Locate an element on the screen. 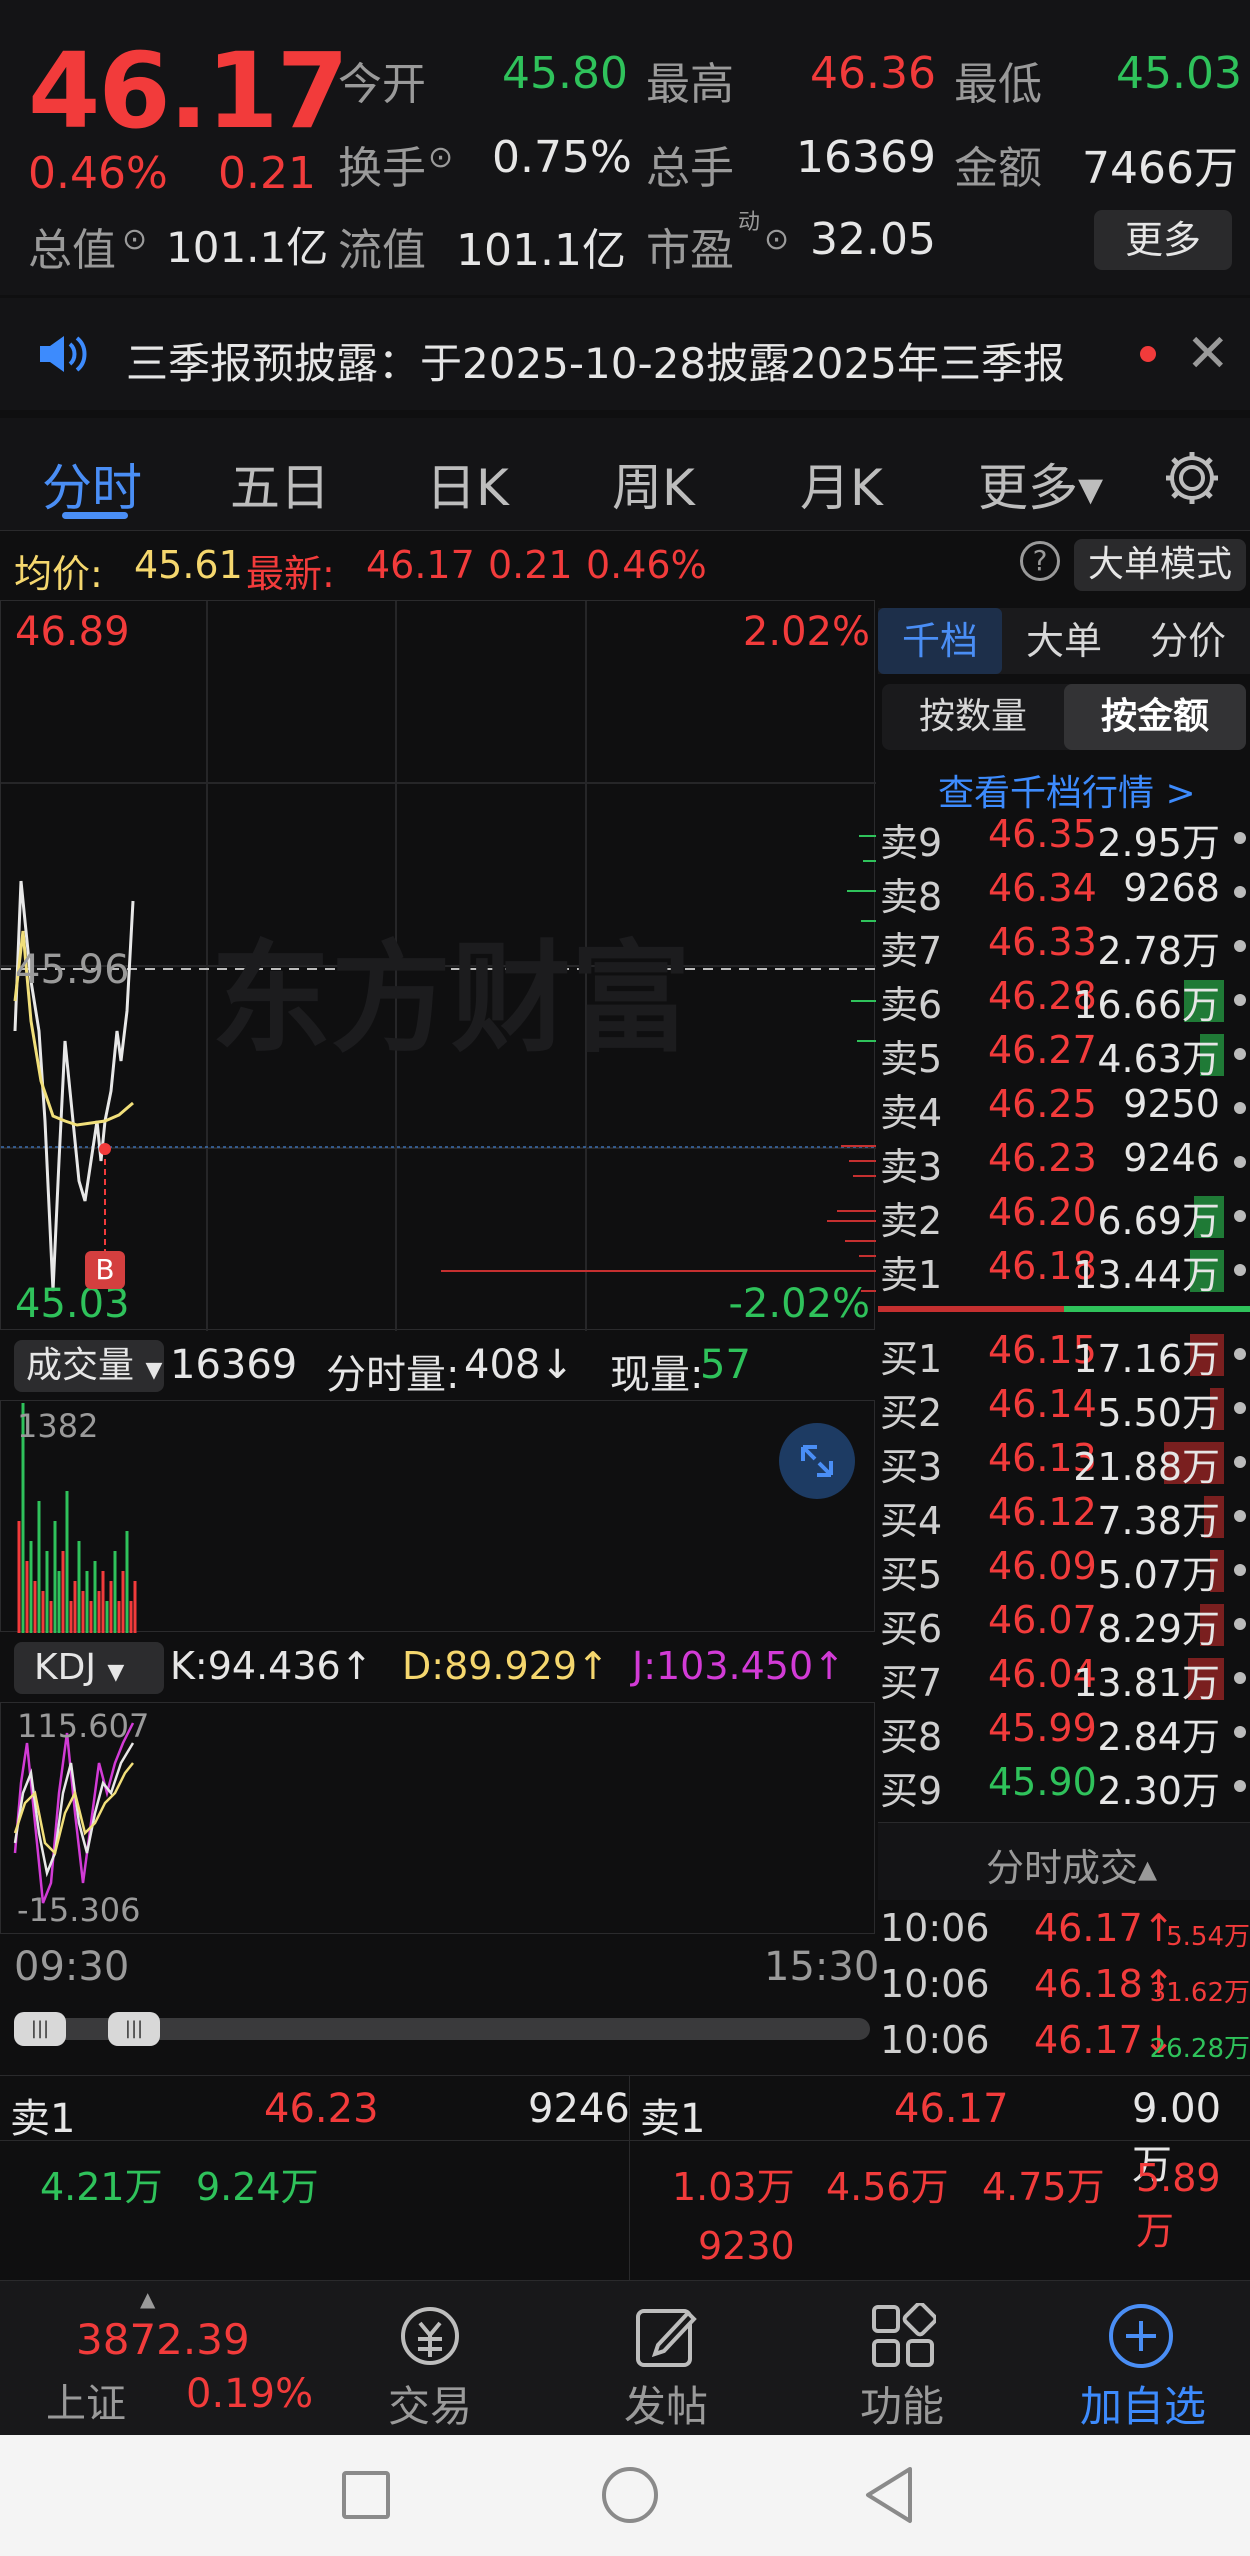 This screenshot has height=2556, width=1250. turnover-label: 换手 is located at coordinates (382, 168).